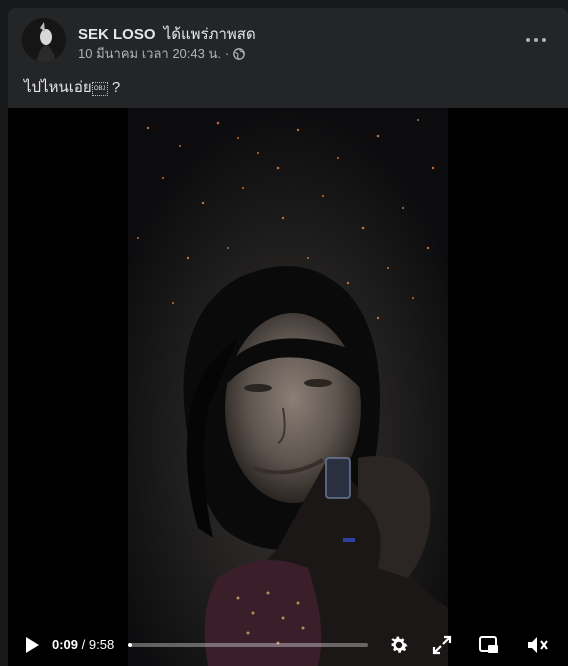 The height and width of the screenshot is (666, 568). What do you see at coordinates (117, 34) in the screenshot?
I see `author-name: SEK LOSO` at bounding box center [117, 34].